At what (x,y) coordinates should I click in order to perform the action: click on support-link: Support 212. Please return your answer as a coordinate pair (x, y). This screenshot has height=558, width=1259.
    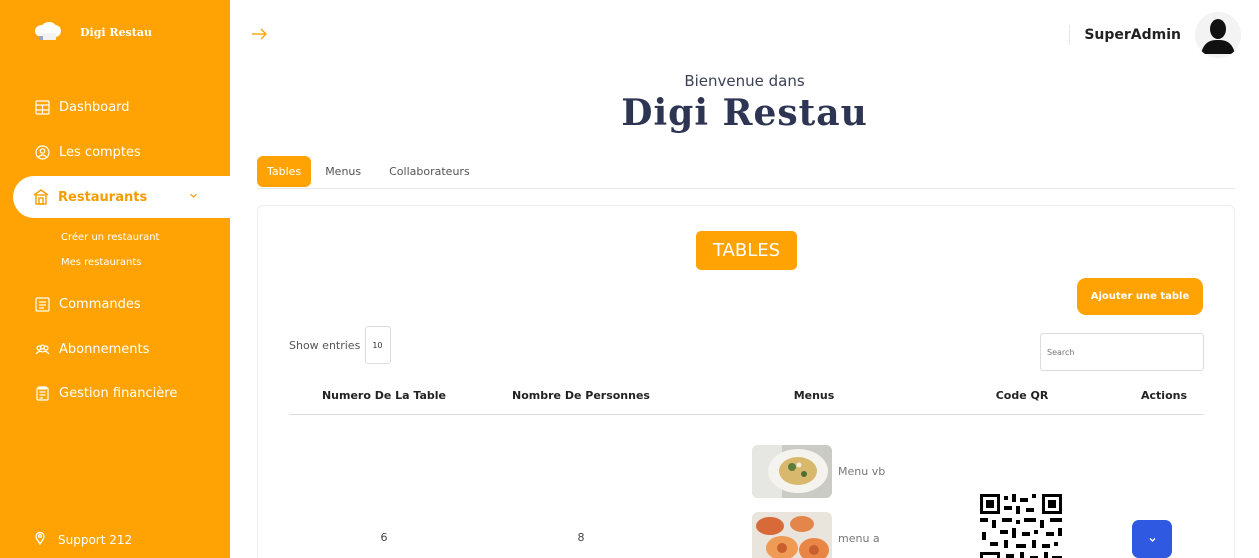
    Looking at the image, I should click on (83, 539).